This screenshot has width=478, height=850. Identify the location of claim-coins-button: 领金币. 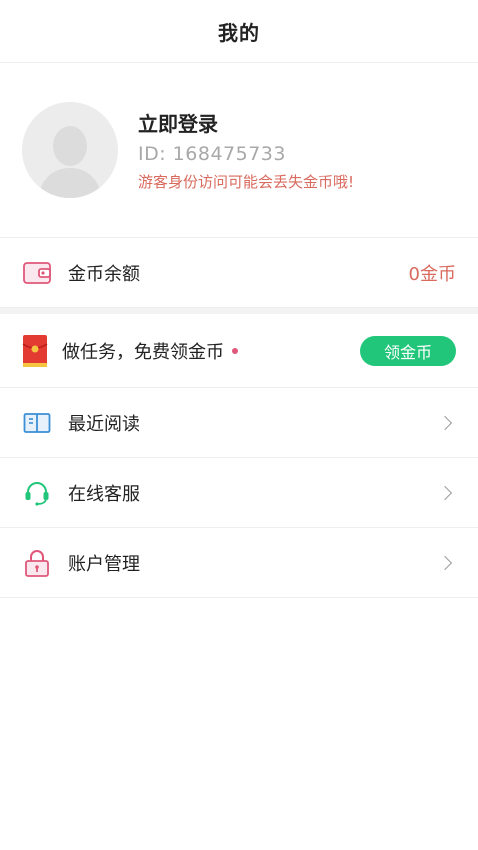
(408, 350).